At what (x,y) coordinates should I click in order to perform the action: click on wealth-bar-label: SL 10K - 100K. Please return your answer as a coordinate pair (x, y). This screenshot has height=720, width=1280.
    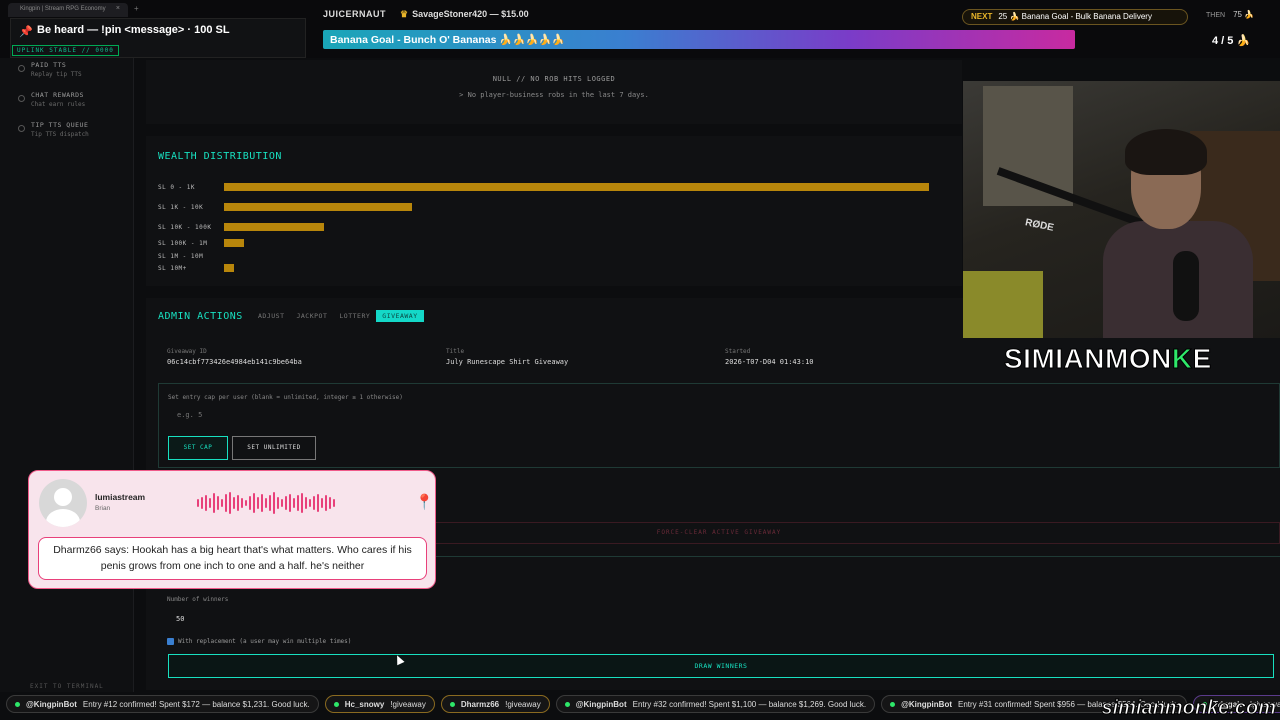
    Looking at the image, I should click on (185, 227).